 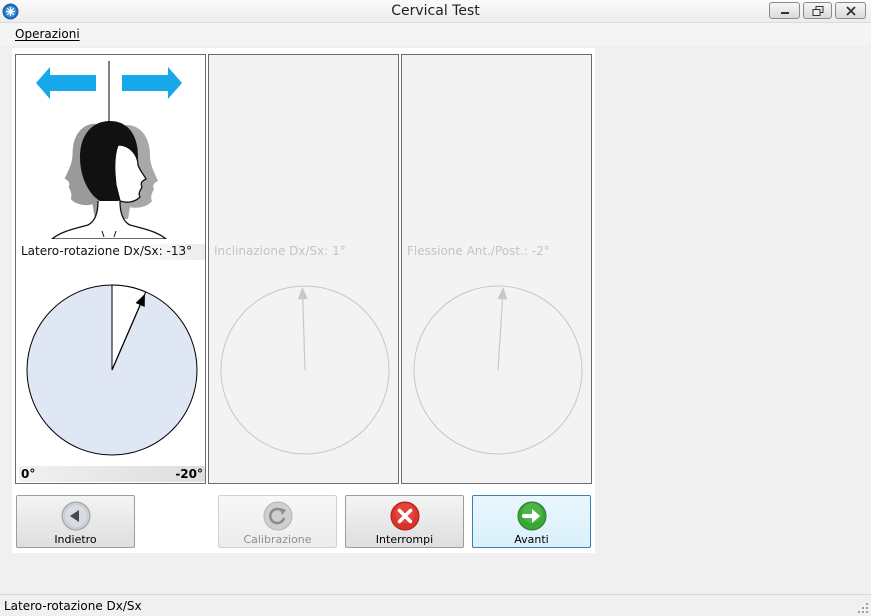 I want to click on scale-max-label: -20°, so click(x=189, y=474).